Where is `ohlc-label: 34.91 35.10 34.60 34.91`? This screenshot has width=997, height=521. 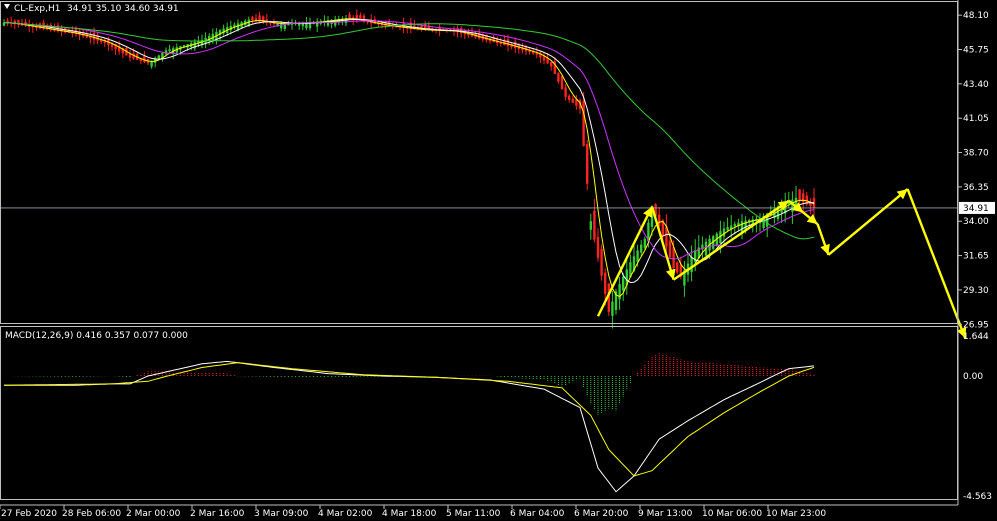 ohlc-label: 34.91 35.10 34.60 34.91 is located at coordinates (123, 9).